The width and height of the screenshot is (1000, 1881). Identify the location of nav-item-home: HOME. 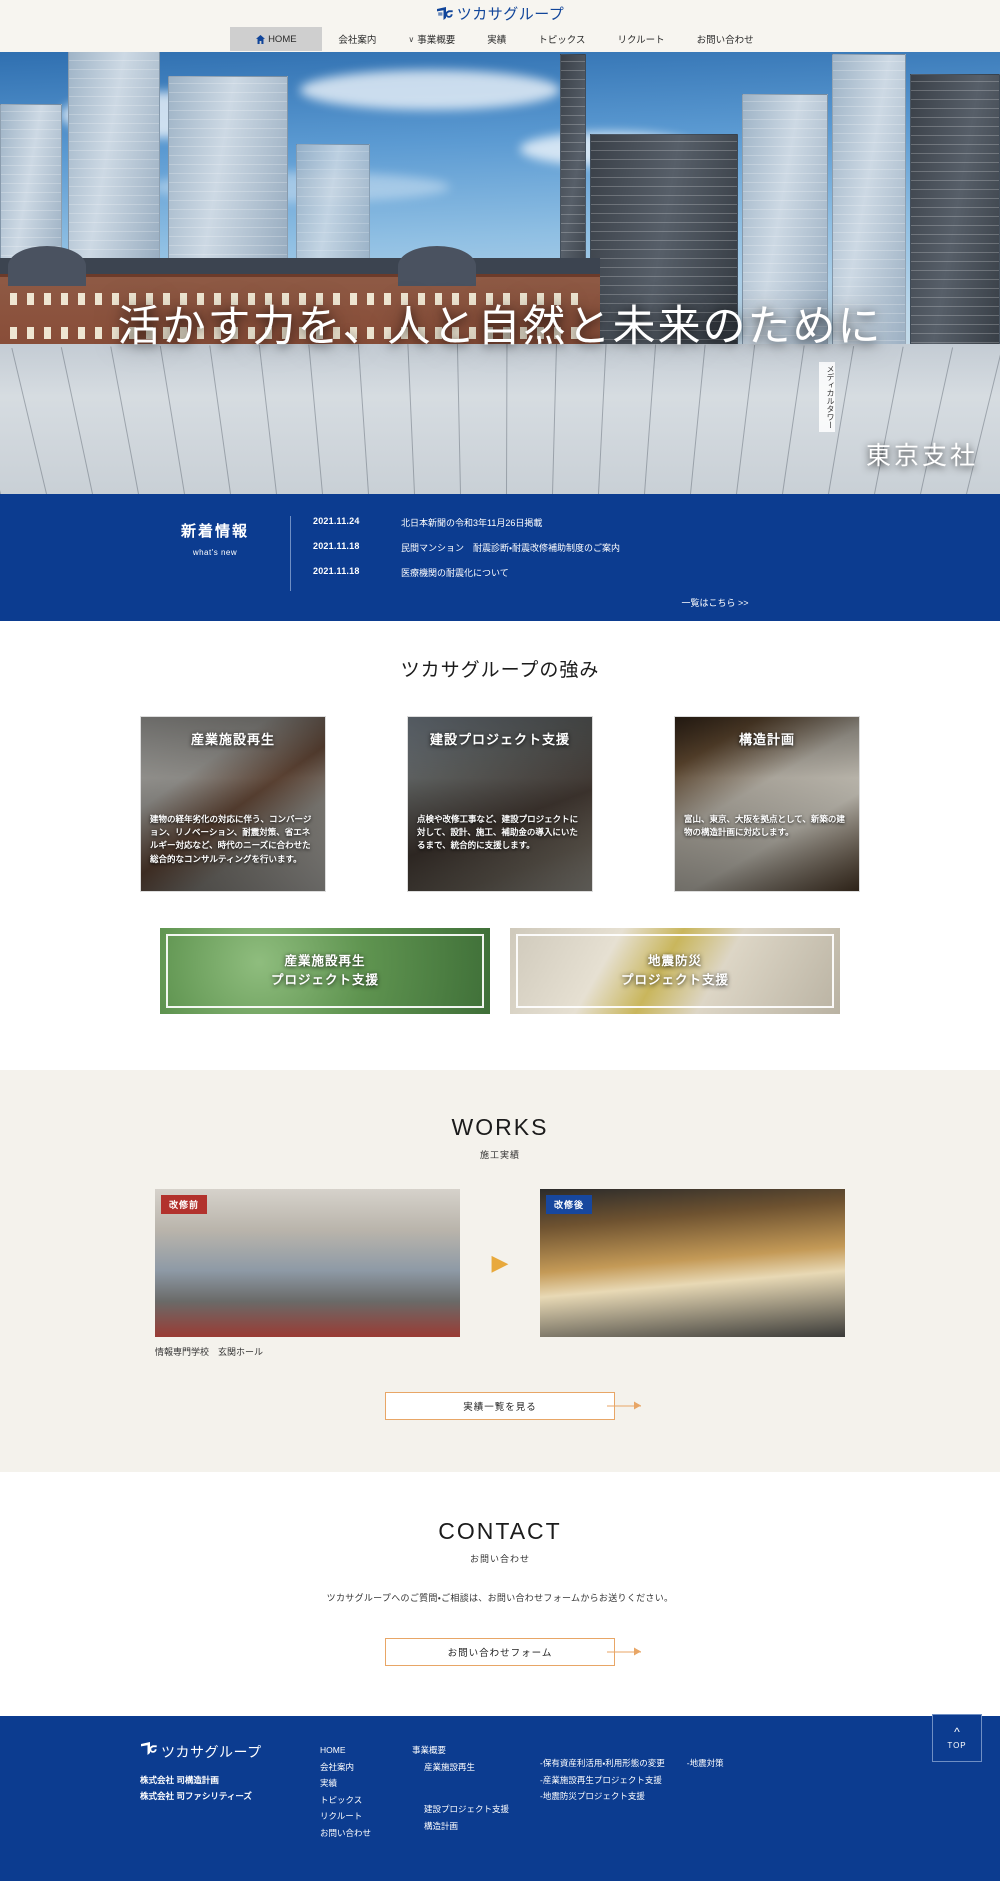
(276, 39).